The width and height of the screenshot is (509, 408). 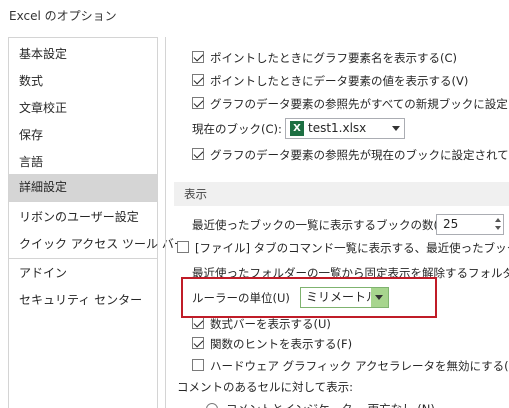 I want to click on current-book-label: 現在のブック(C):, so click(x=237, y=129).